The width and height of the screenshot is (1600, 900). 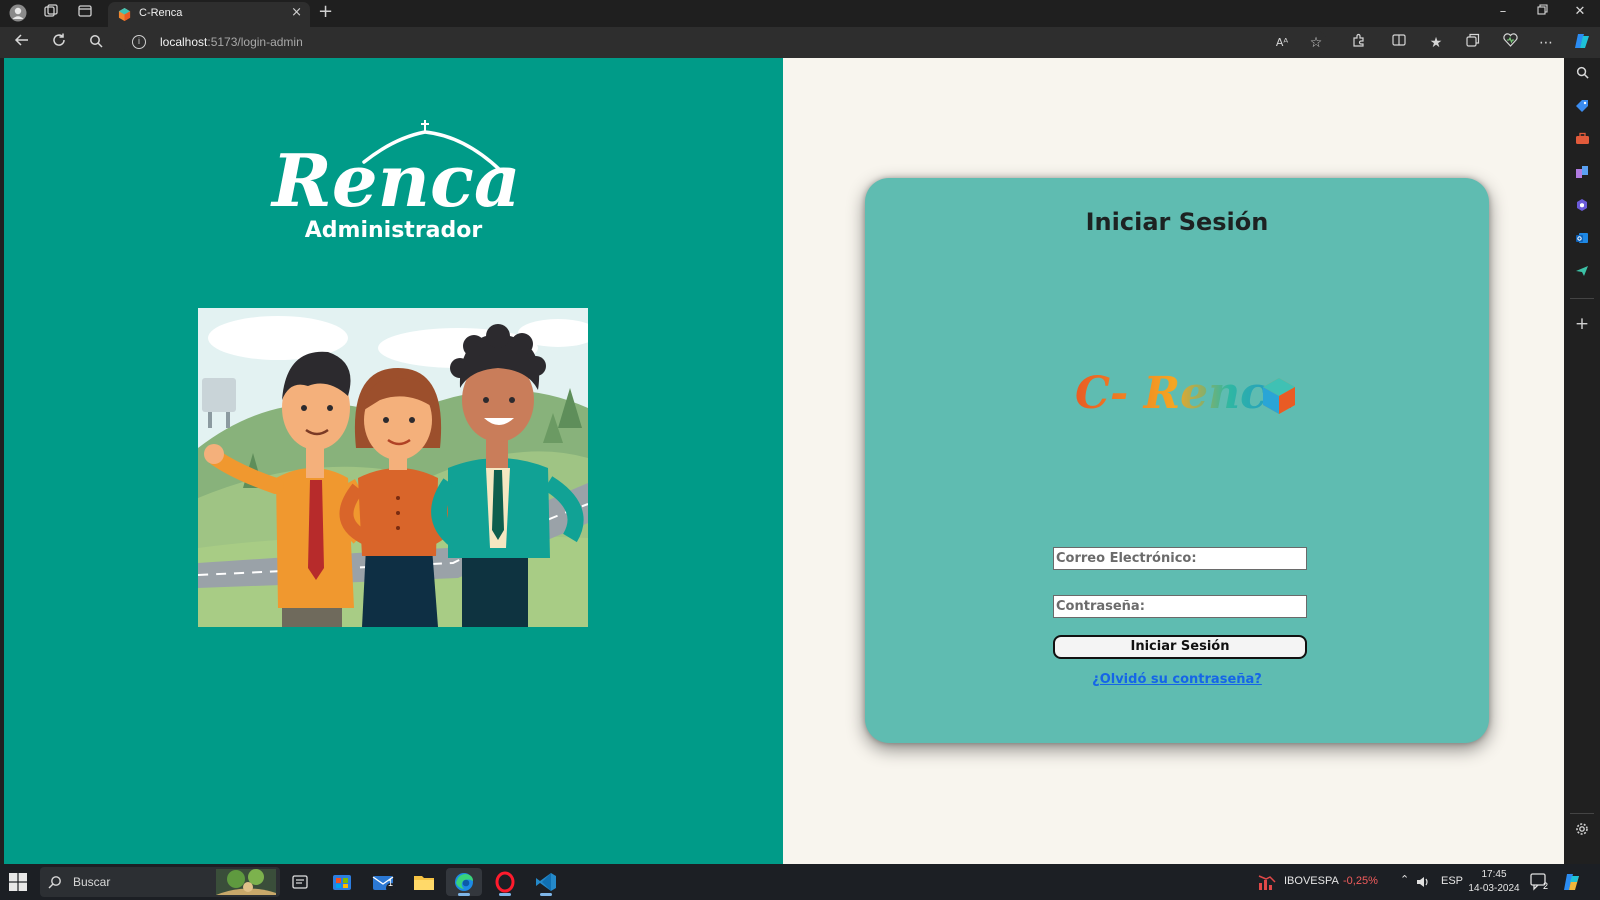 I want to click on volume-icon, so click(x=1423, y=882).